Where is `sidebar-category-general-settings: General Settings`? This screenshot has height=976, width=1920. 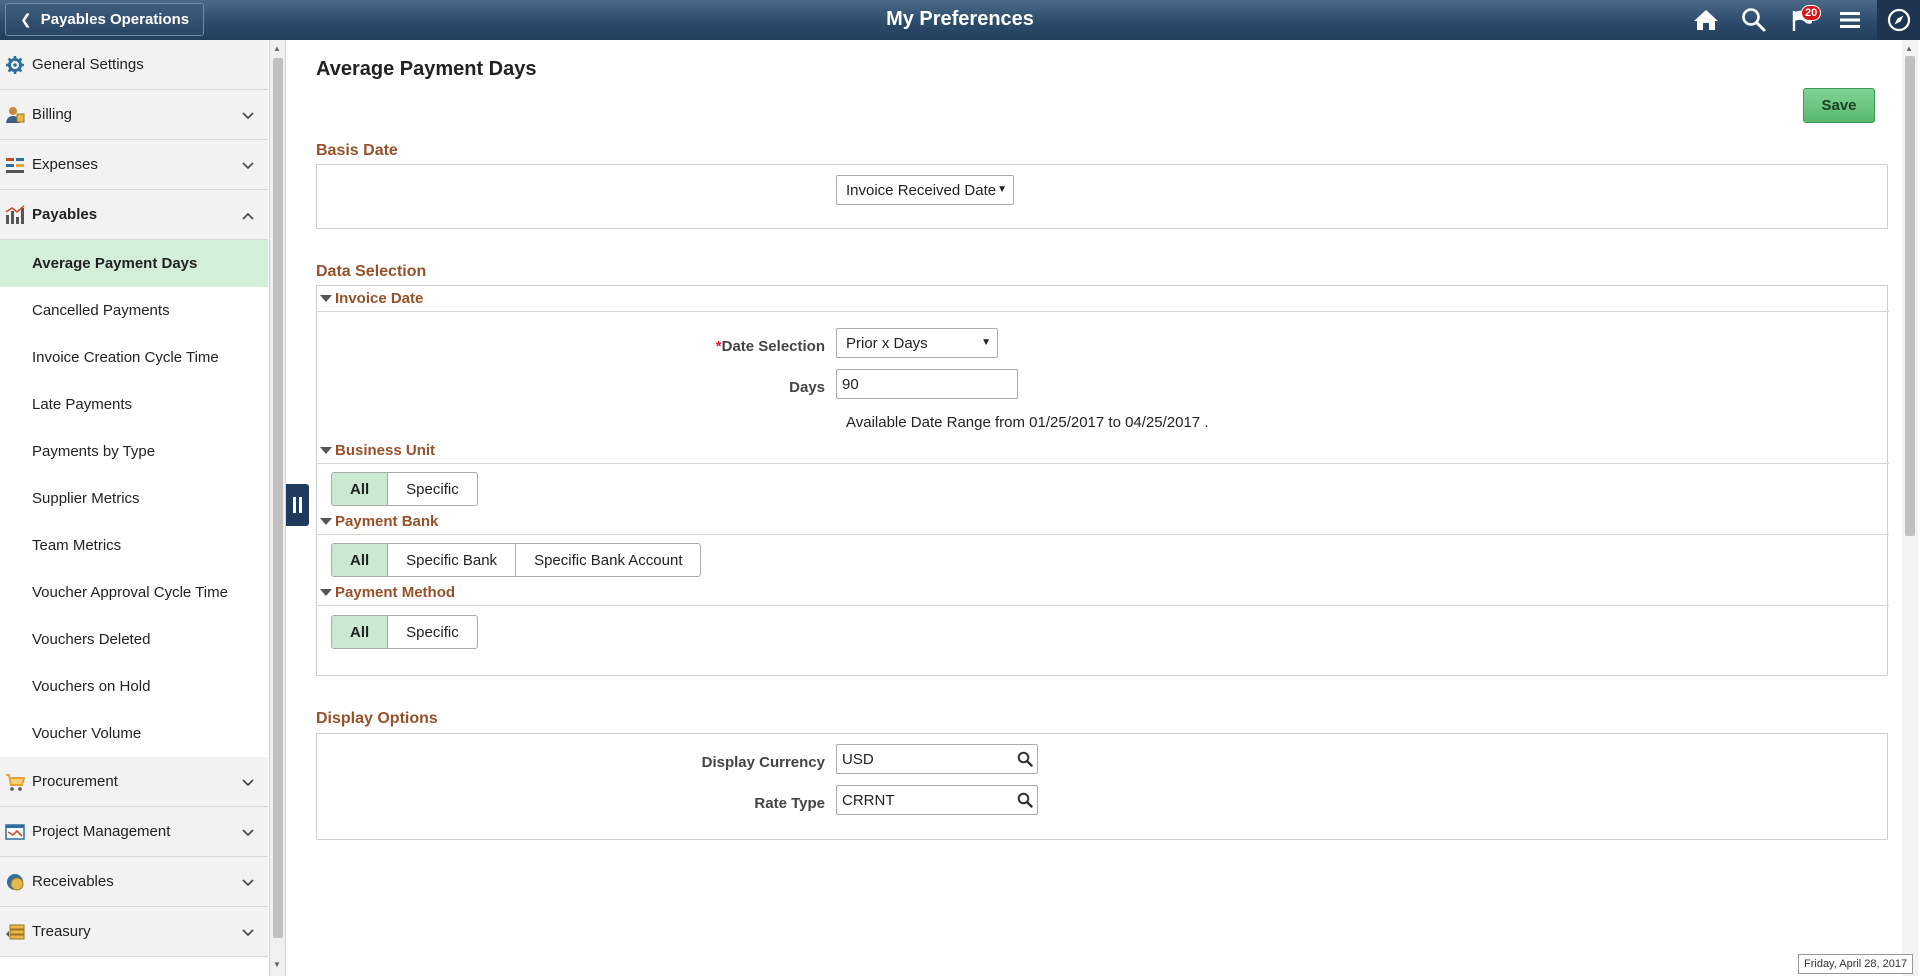
sidebar-category-general-settings: General Settings is located at coordinates (134, 65).